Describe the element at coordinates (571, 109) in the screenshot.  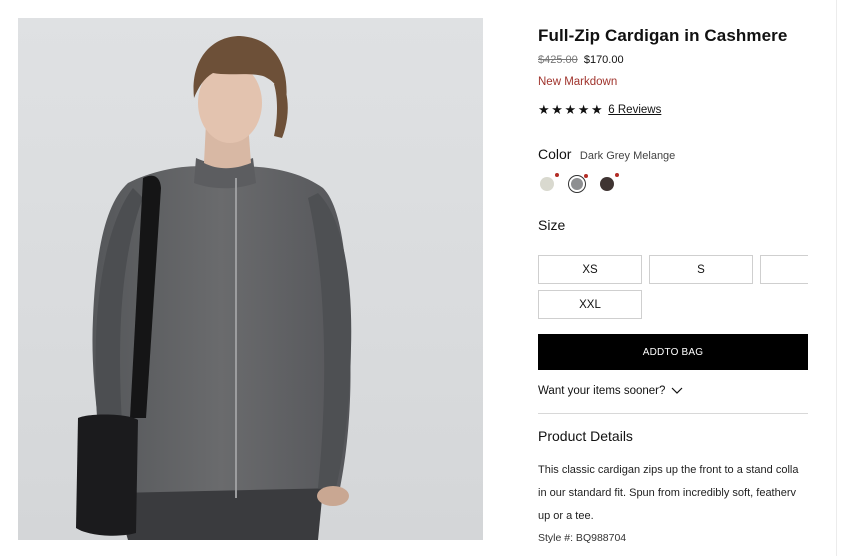
I see `star-rating-icon: ★★★★★` at that location.